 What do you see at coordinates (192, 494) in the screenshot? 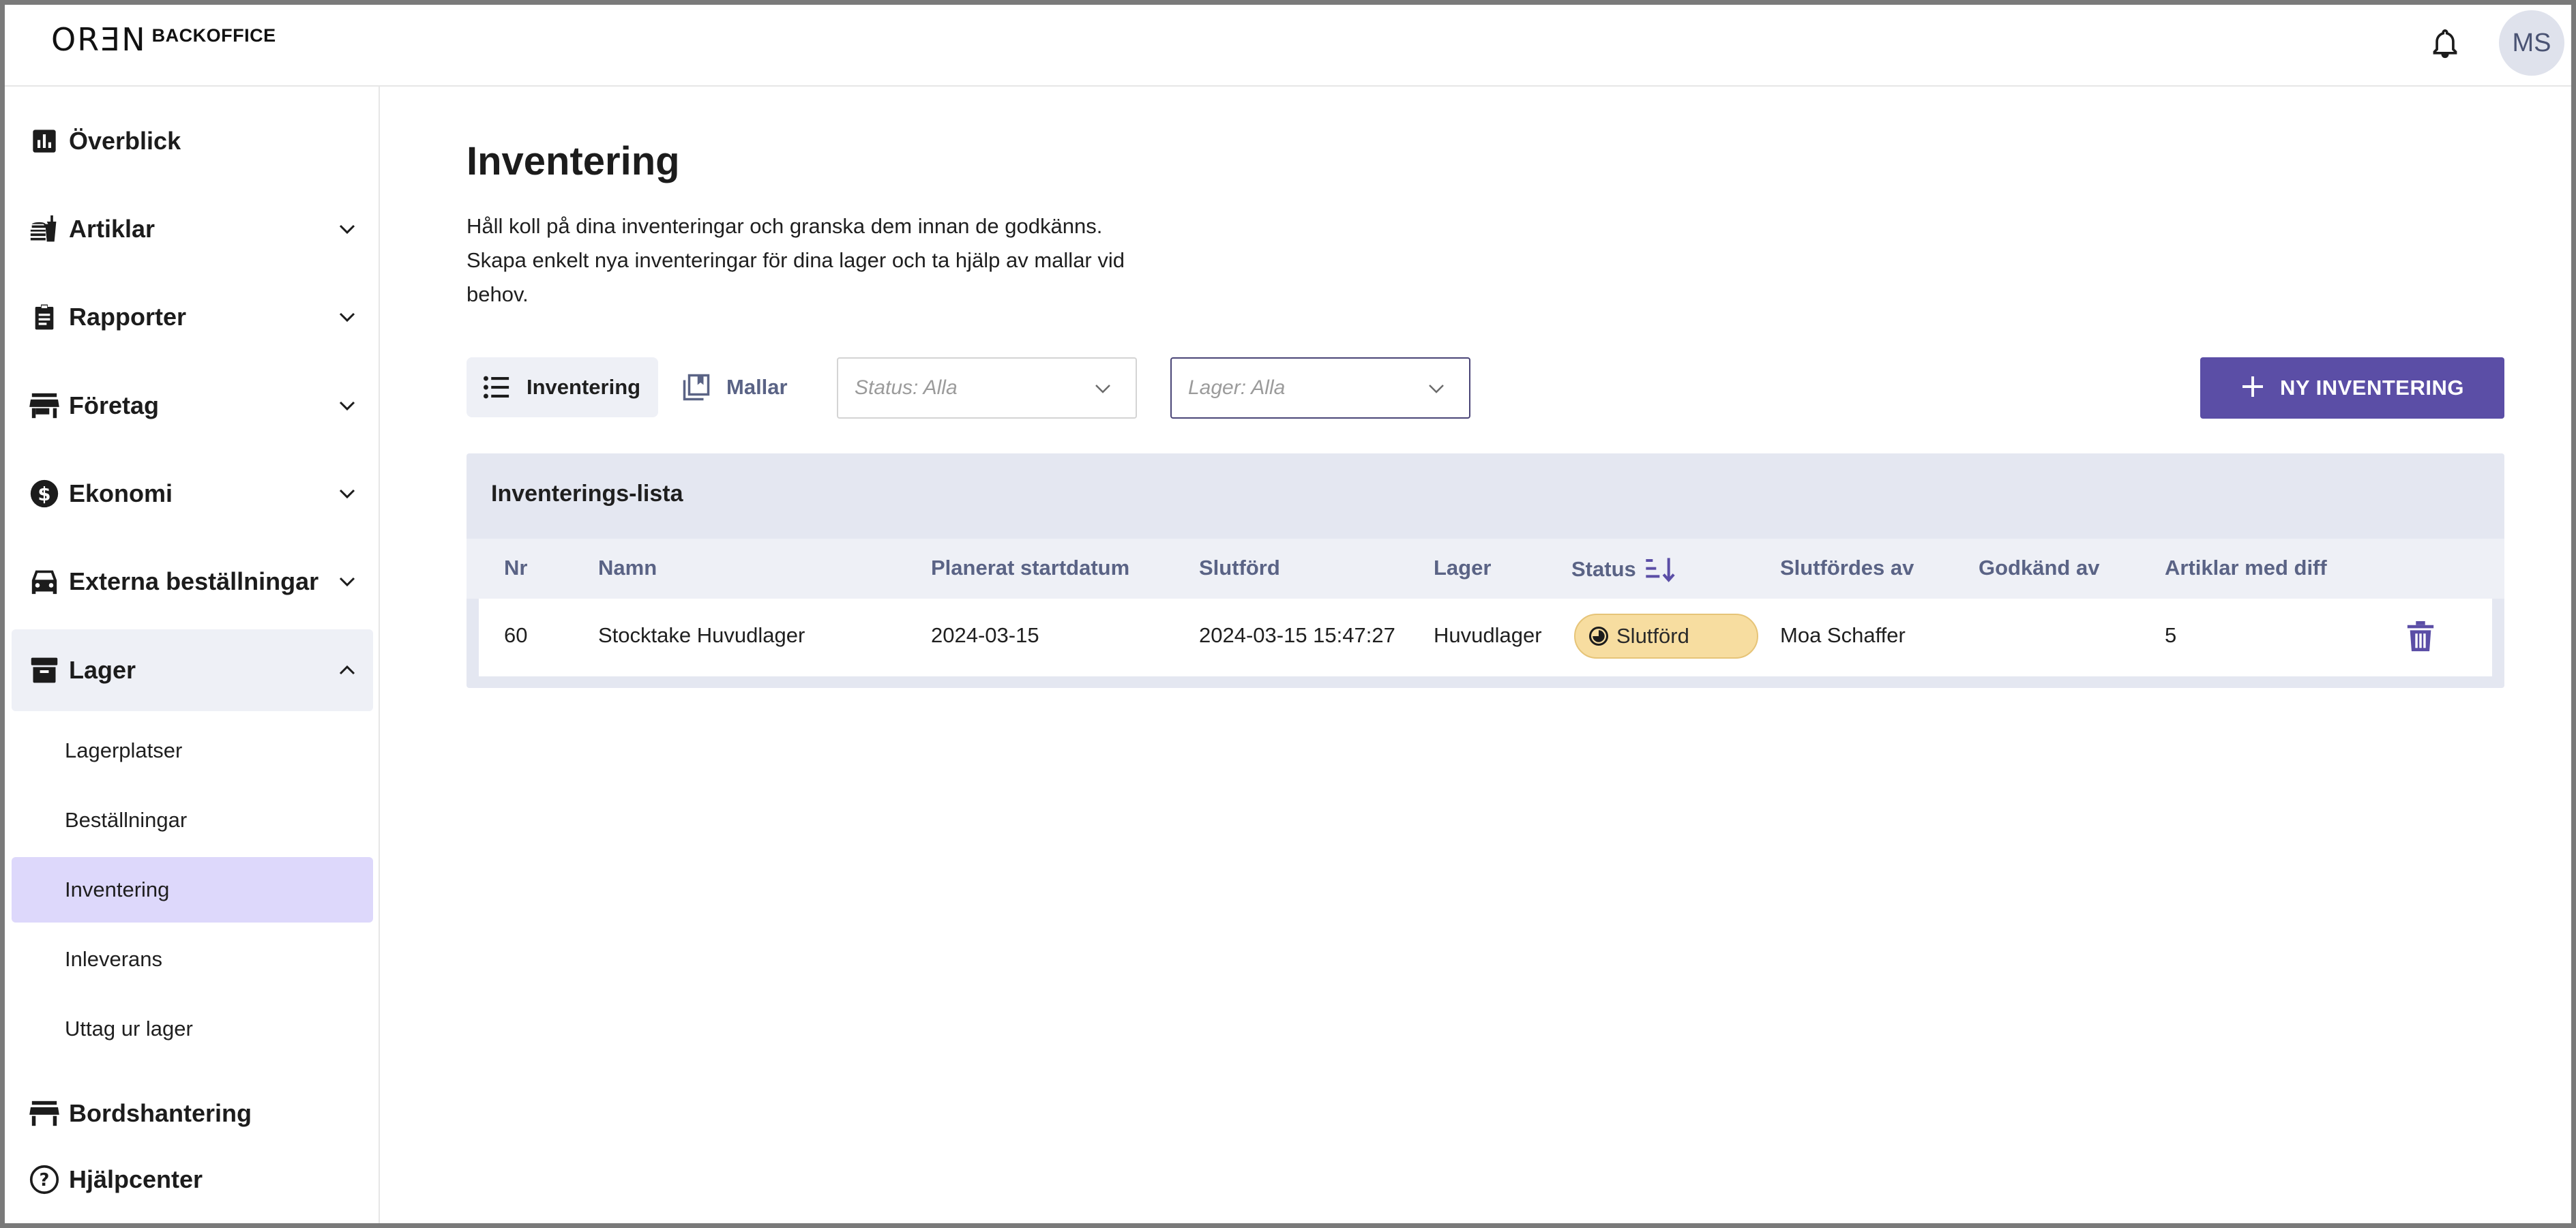
I see `sidebar-item-ekonomi: $ Ekonomi` at bounding box center [192, 494].